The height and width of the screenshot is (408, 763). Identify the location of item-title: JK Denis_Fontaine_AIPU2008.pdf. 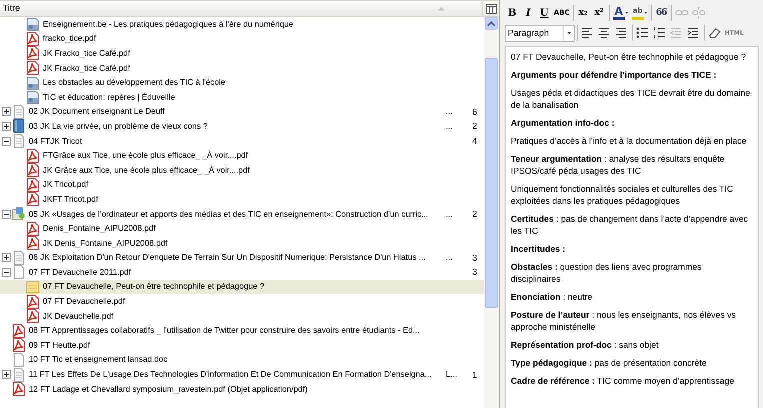
(106, 243).